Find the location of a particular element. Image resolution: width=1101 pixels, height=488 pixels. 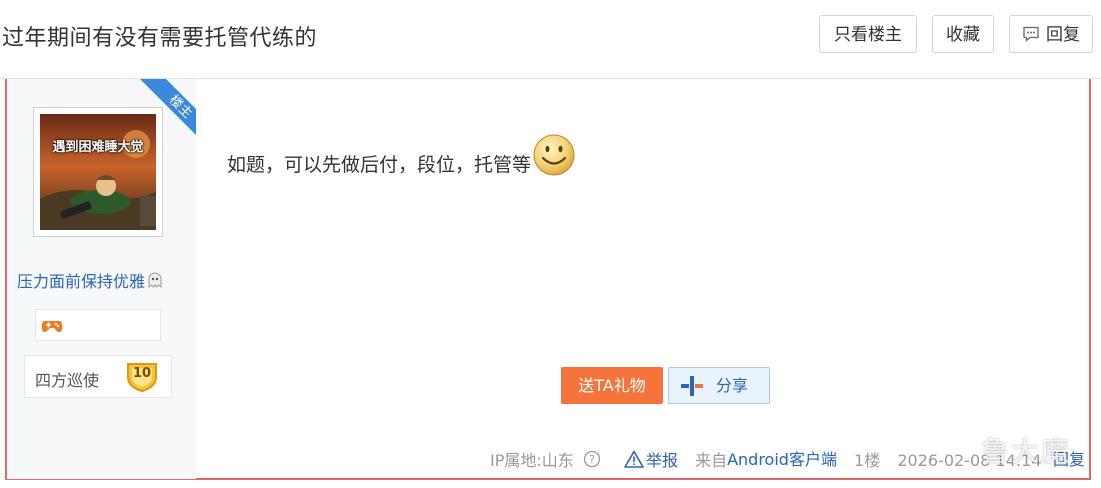

report-link: 举报 is located at coordinates (651, 460).